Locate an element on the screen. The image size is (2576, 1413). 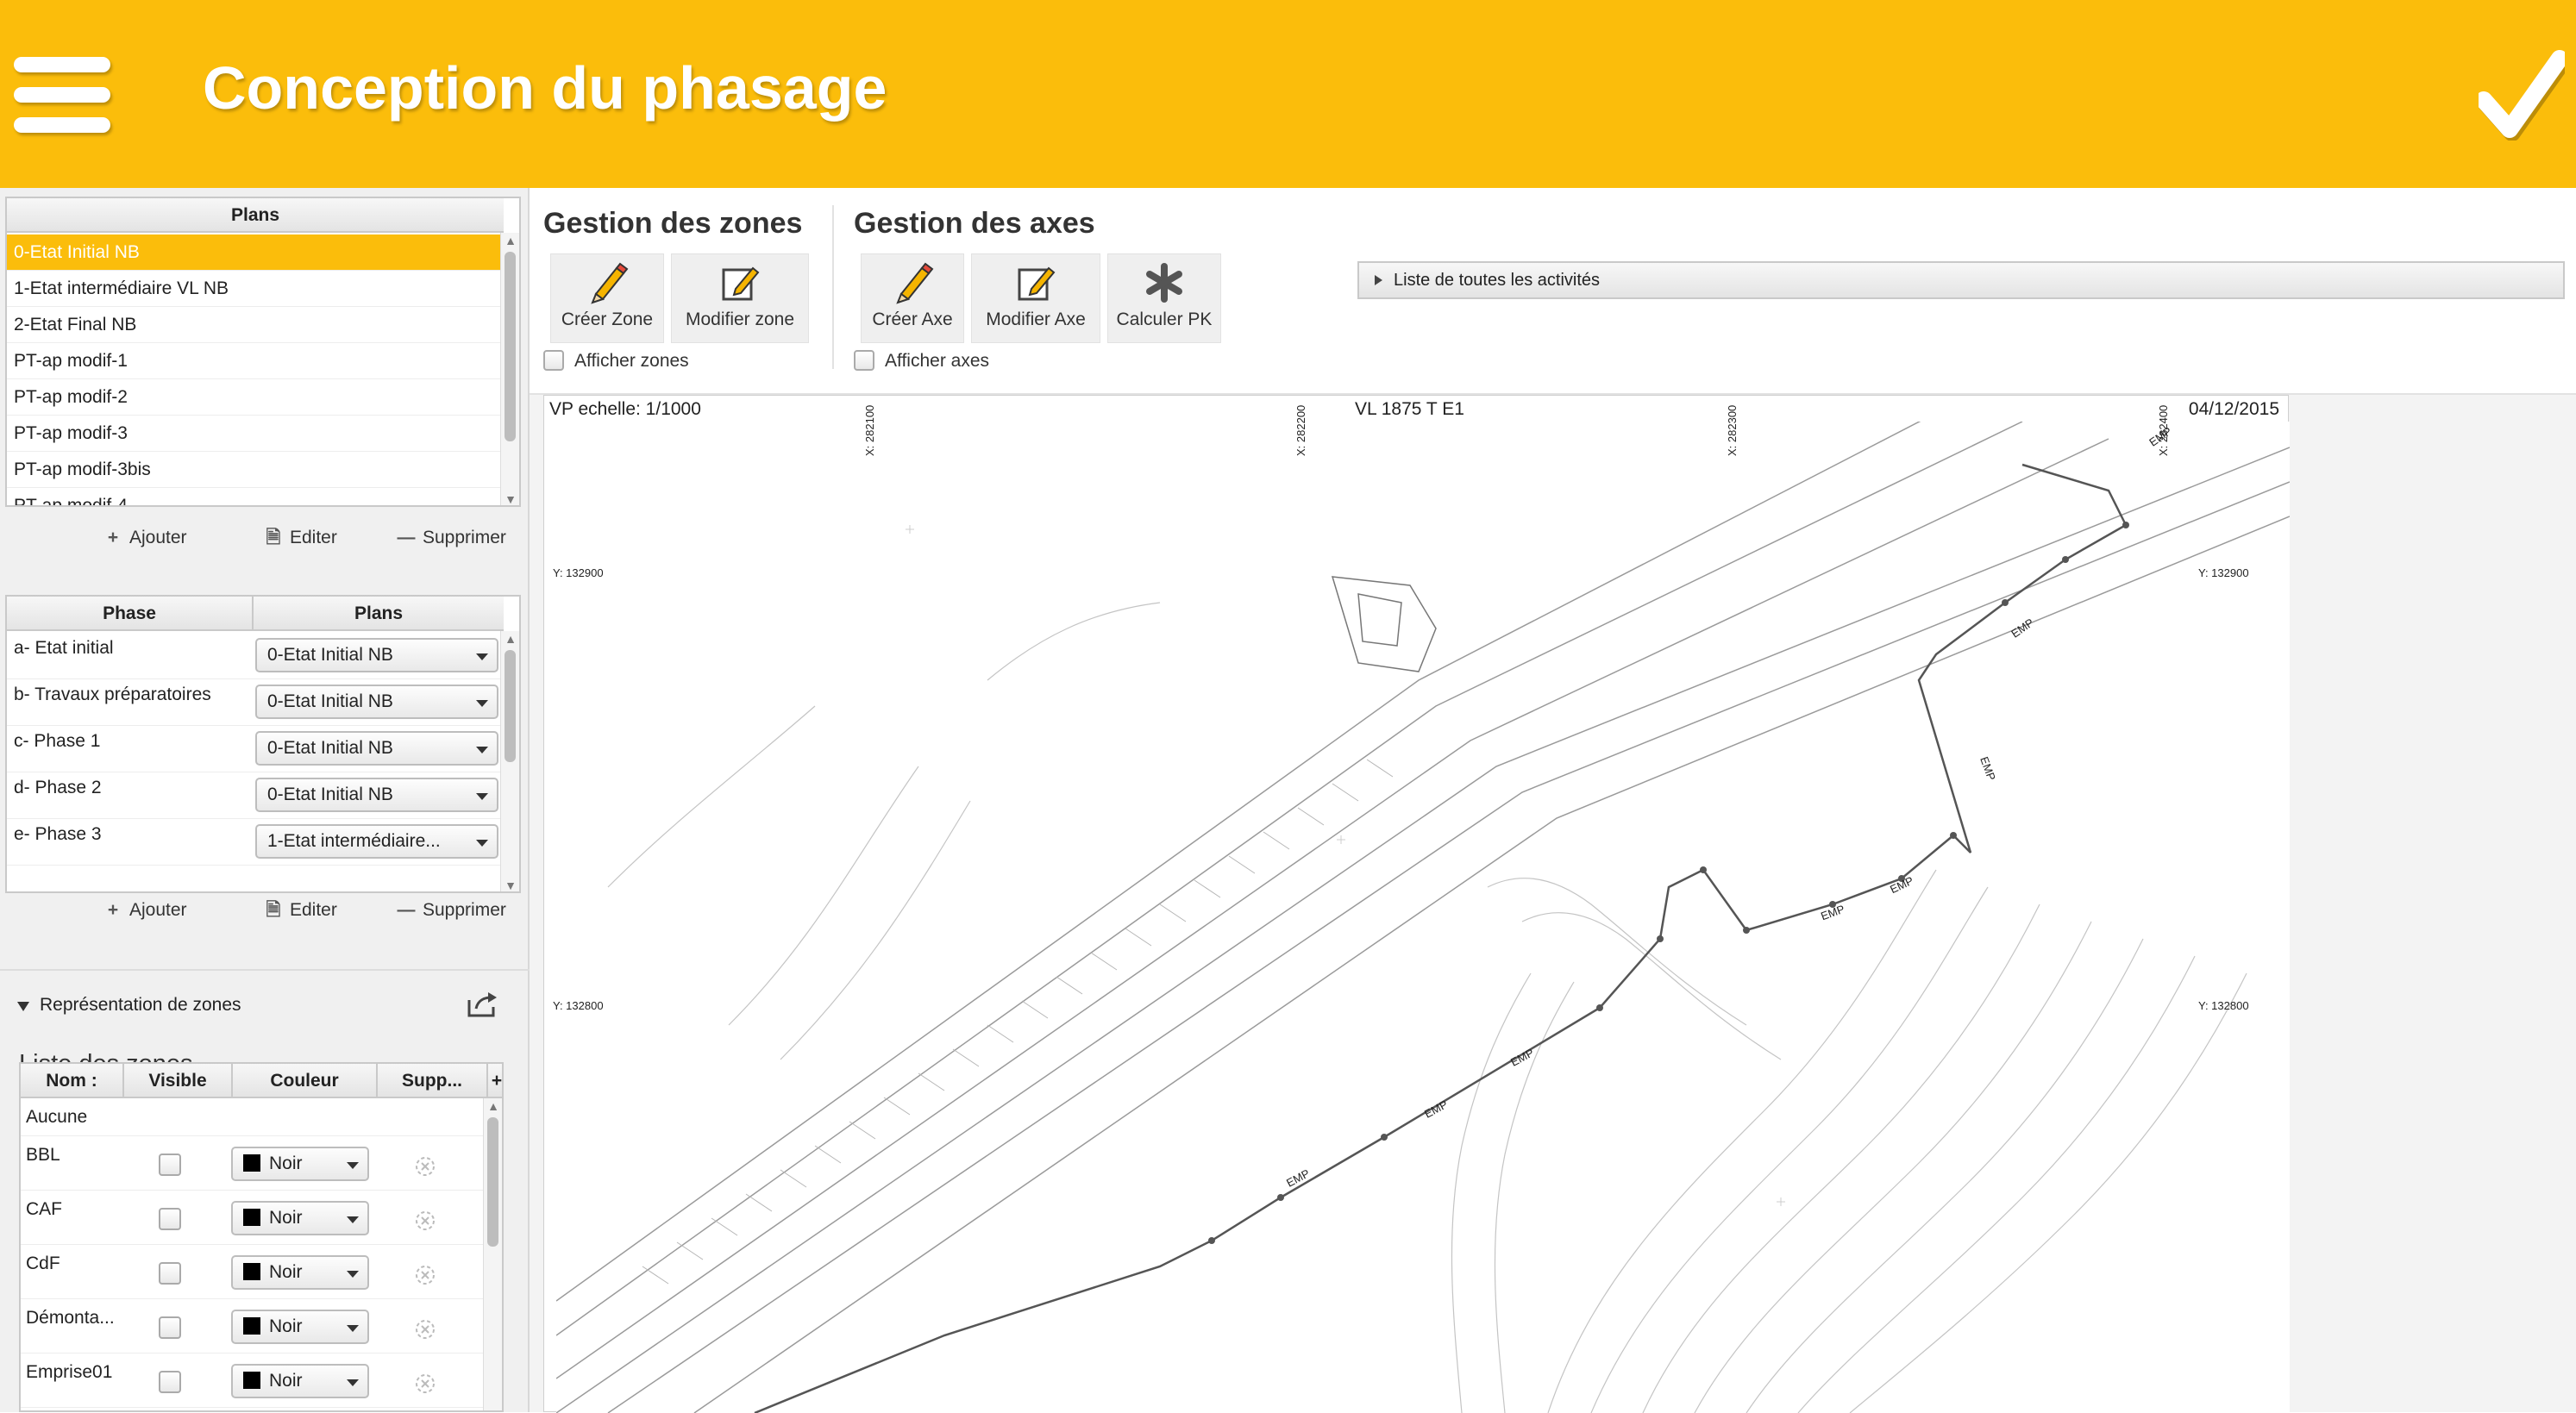
activities-list-toggle: Liste de toutes les activités is located at coordinates (1961, 280).